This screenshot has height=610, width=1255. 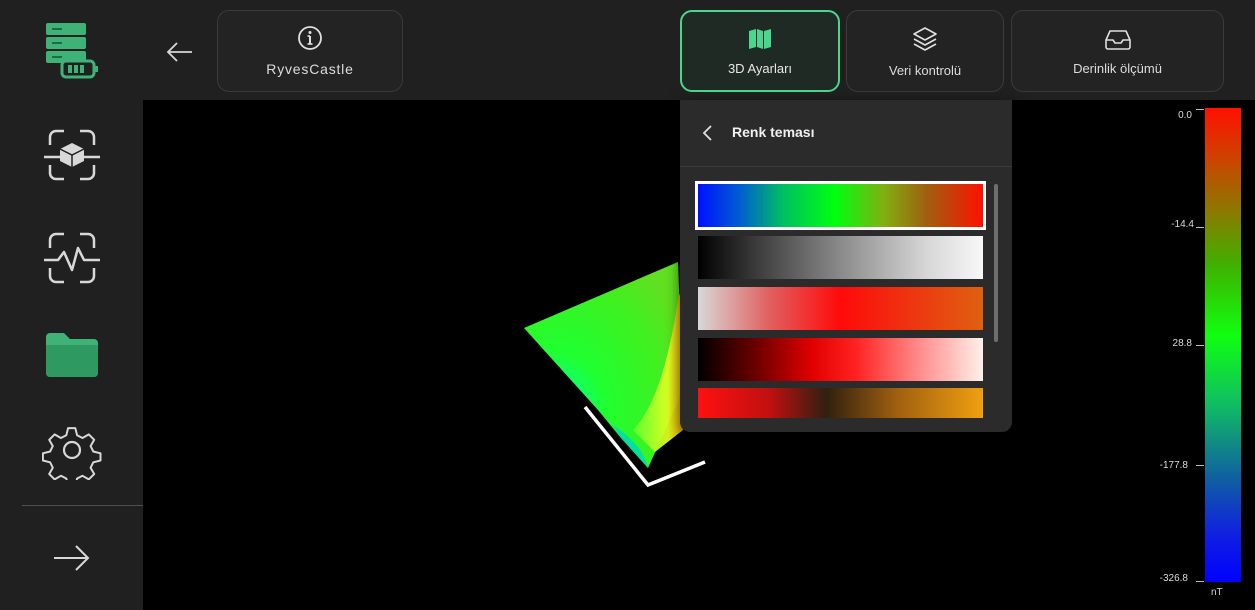 I want to click on panel-scrollbar, so click(x=996, y=263).